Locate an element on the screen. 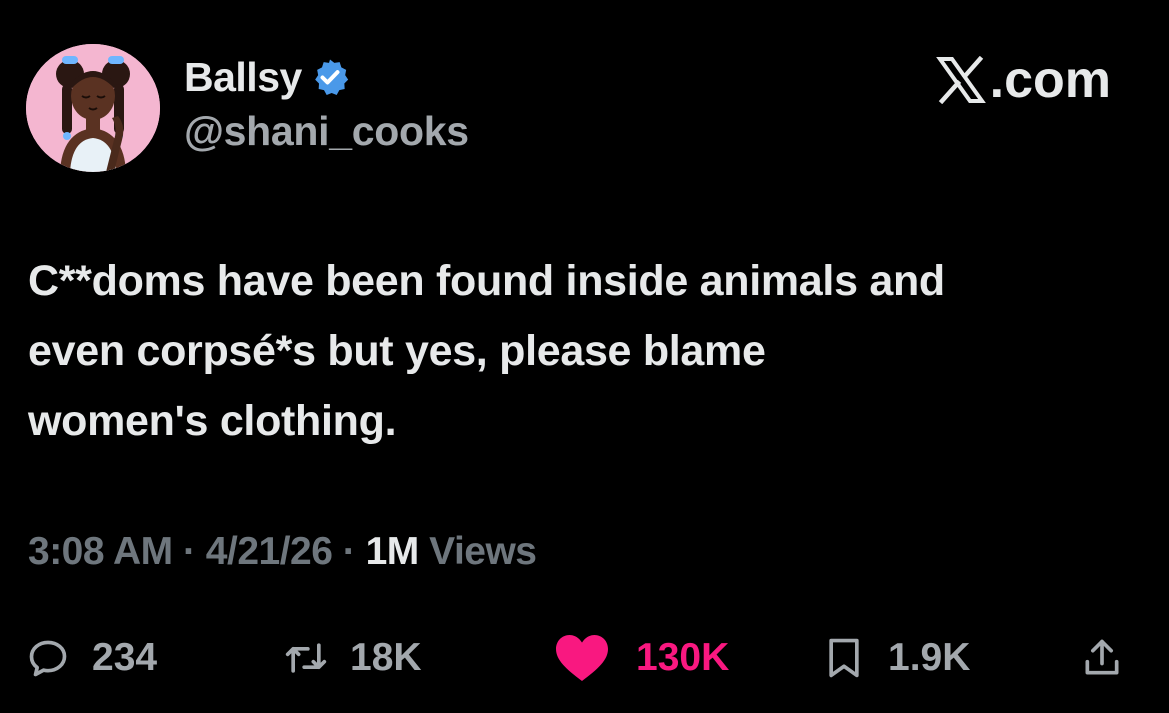 The width and height of the screenshot is (1169, 713). share-button is located at coordinates (1102, 658).